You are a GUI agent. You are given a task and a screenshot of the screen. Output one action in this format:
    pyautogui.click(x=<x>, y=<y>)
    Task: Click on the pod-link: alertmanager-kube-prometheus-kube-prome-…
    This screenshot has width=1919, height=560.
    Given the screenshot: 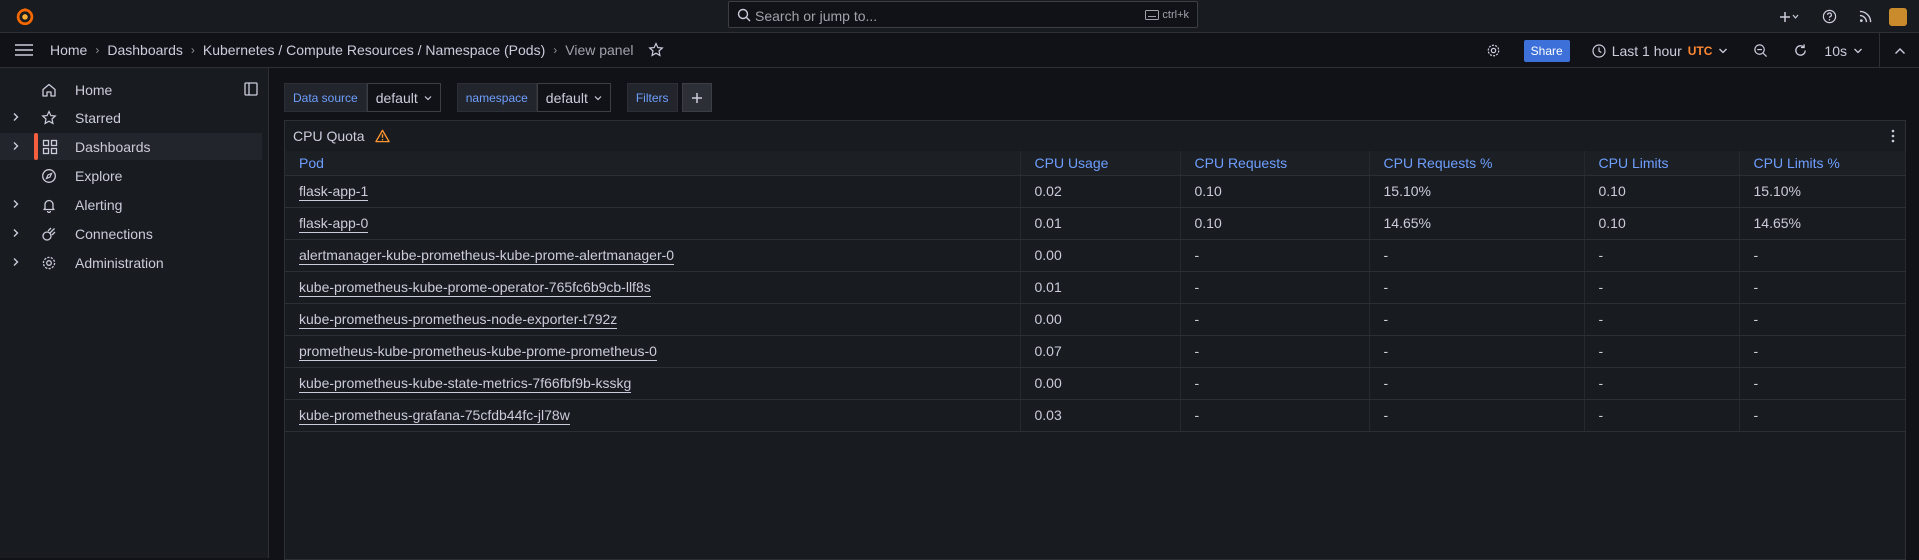 What is the action you would take?
    pyautogui.click(x=487, y=256)
    